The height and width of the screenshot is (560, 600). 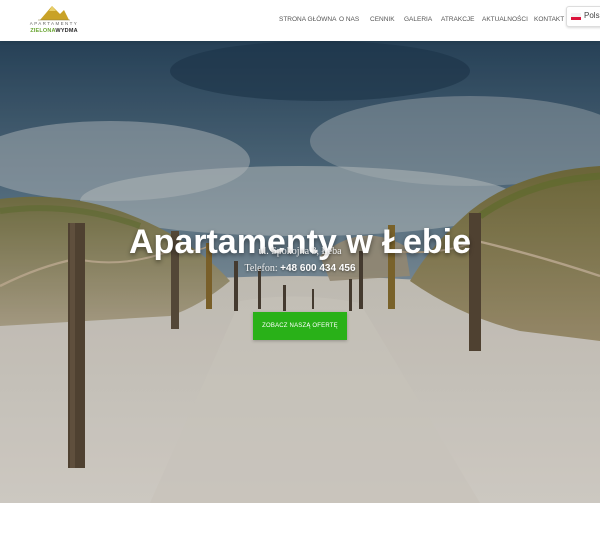 What do you see at coordinates (592, 15) in the screenshot?
I see `language-label: Polsk` at bounding box center [592, 15].